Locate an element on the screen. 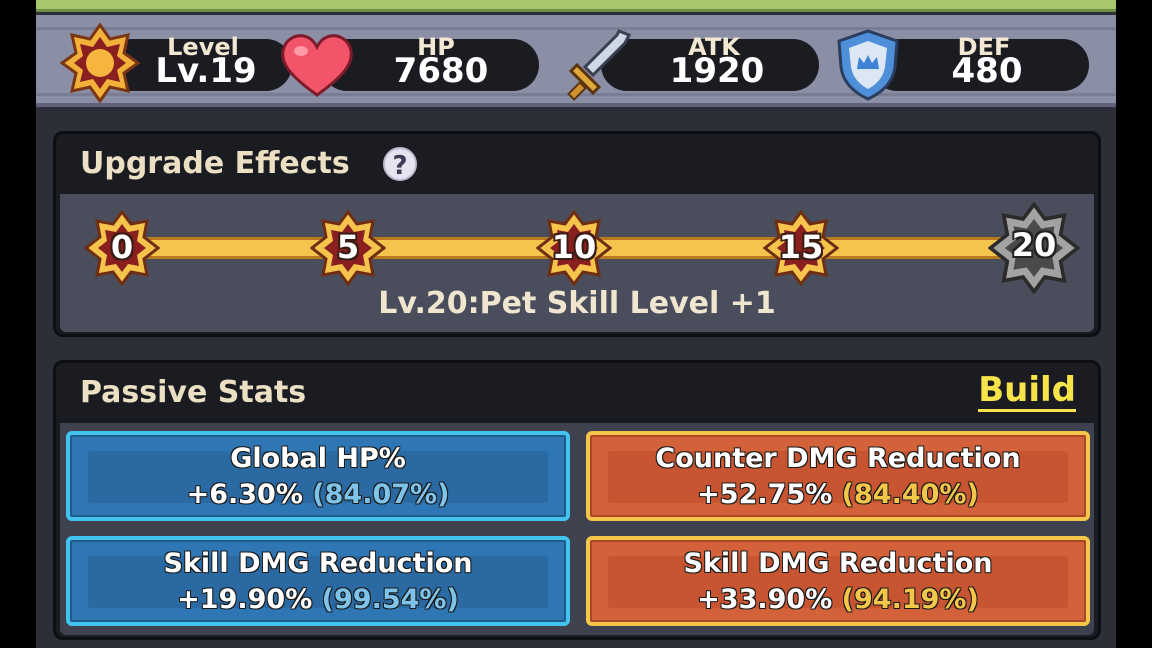  passive-card-value: +6.30% (84.07%) is located at coordinates (318, 494).